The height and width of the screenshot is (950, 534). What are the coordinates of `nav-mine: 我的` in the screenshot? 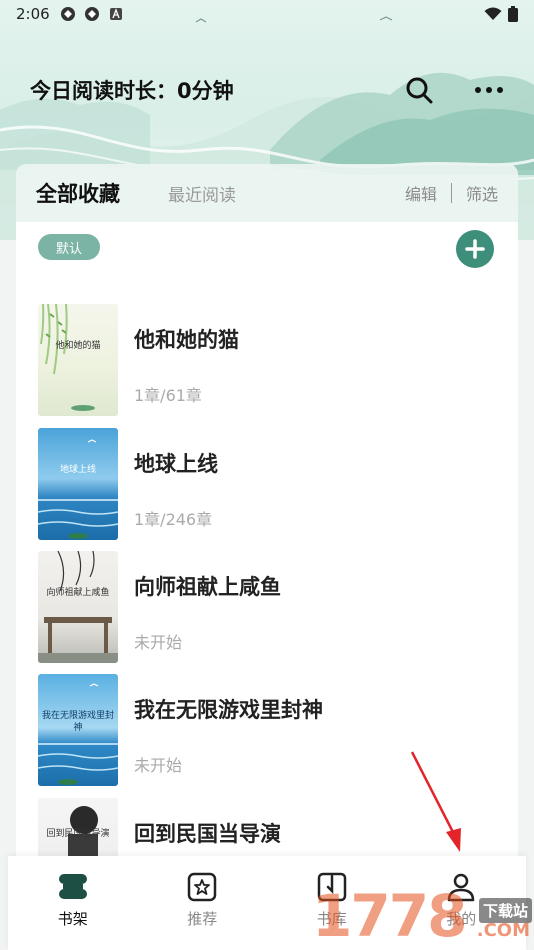 It's located at (462, 903).